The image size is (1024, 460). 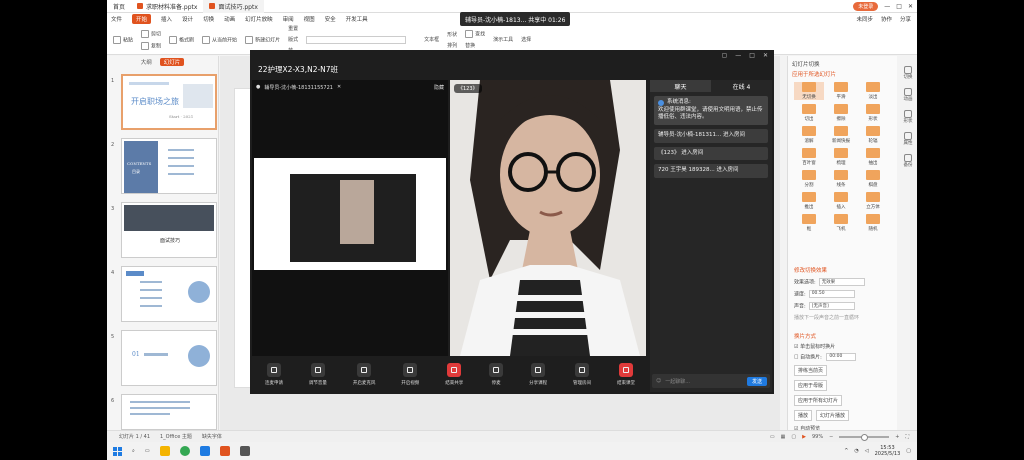 What do you see at coordinates (841, 135) in the screenshot?
I see `transition-news: 新闻快报` at bounding box center [841, 135].